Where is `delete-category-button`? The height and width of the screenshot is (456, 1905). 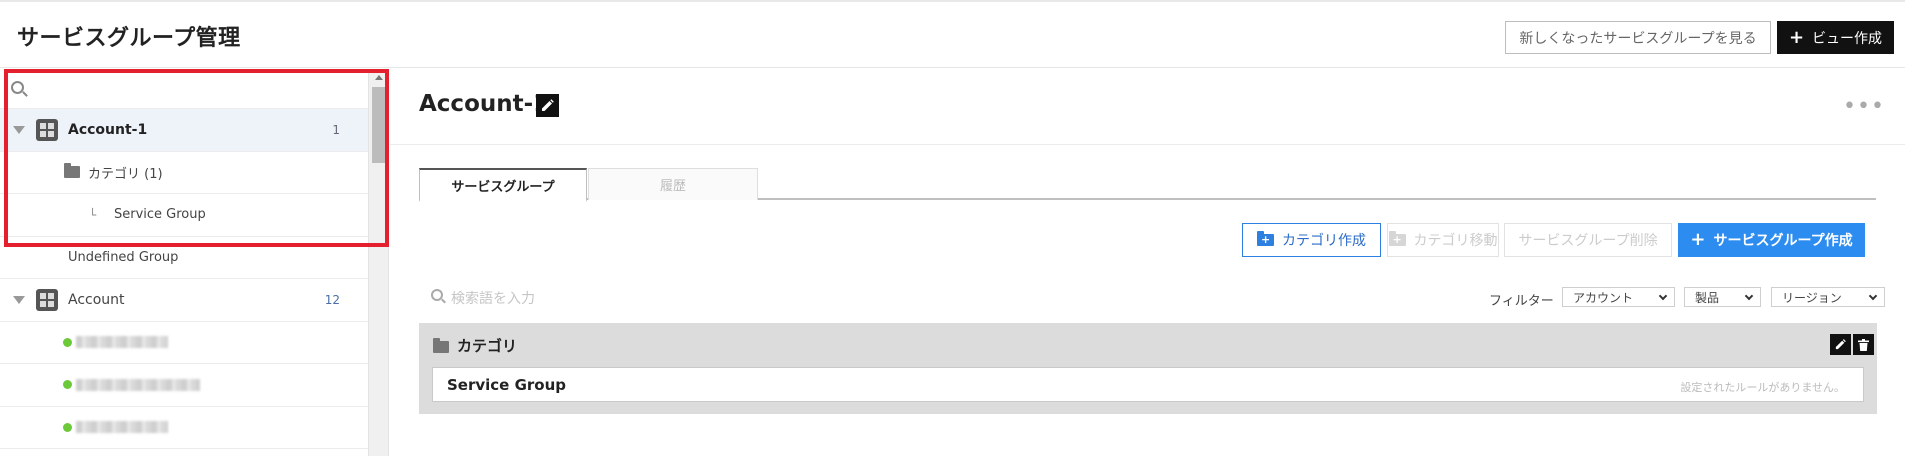 delete-category-button is located at coordinates (1863, 344).